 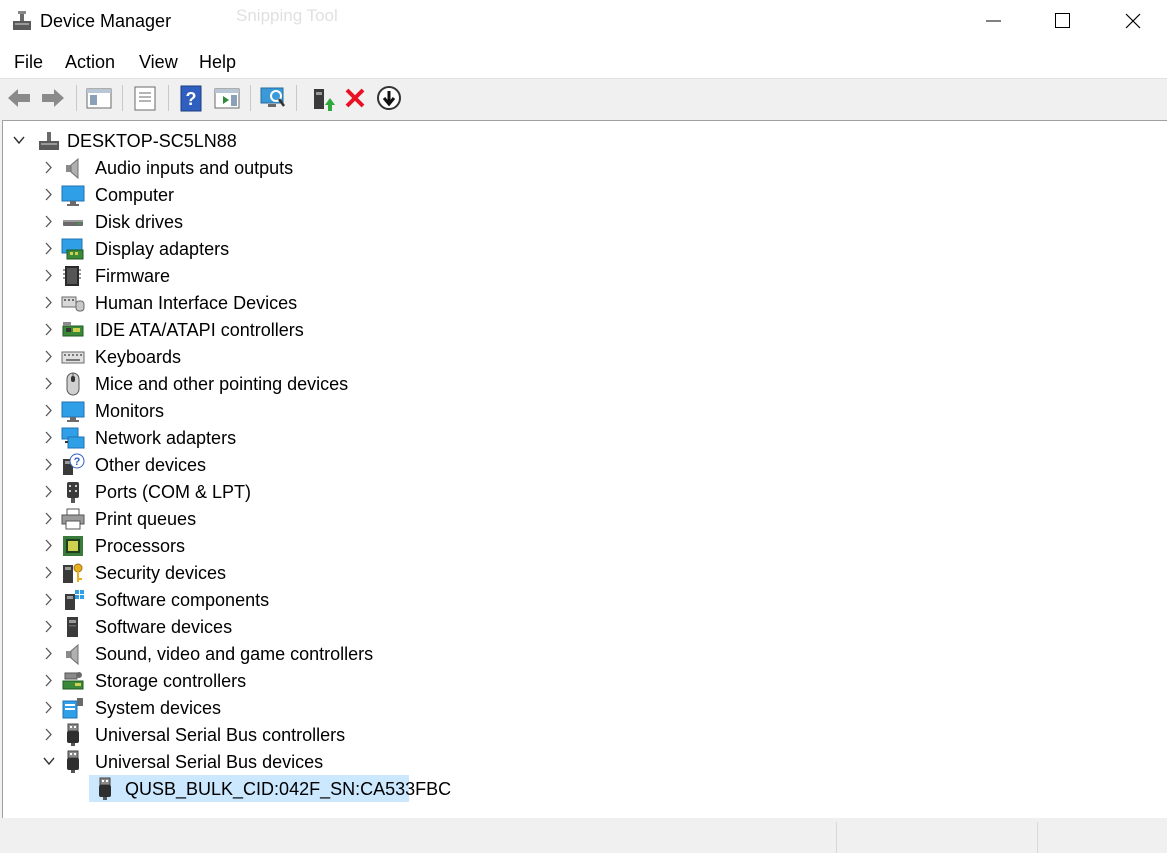 I want to click on tree-category-item: Display adapters, so click(x=251, y=248).